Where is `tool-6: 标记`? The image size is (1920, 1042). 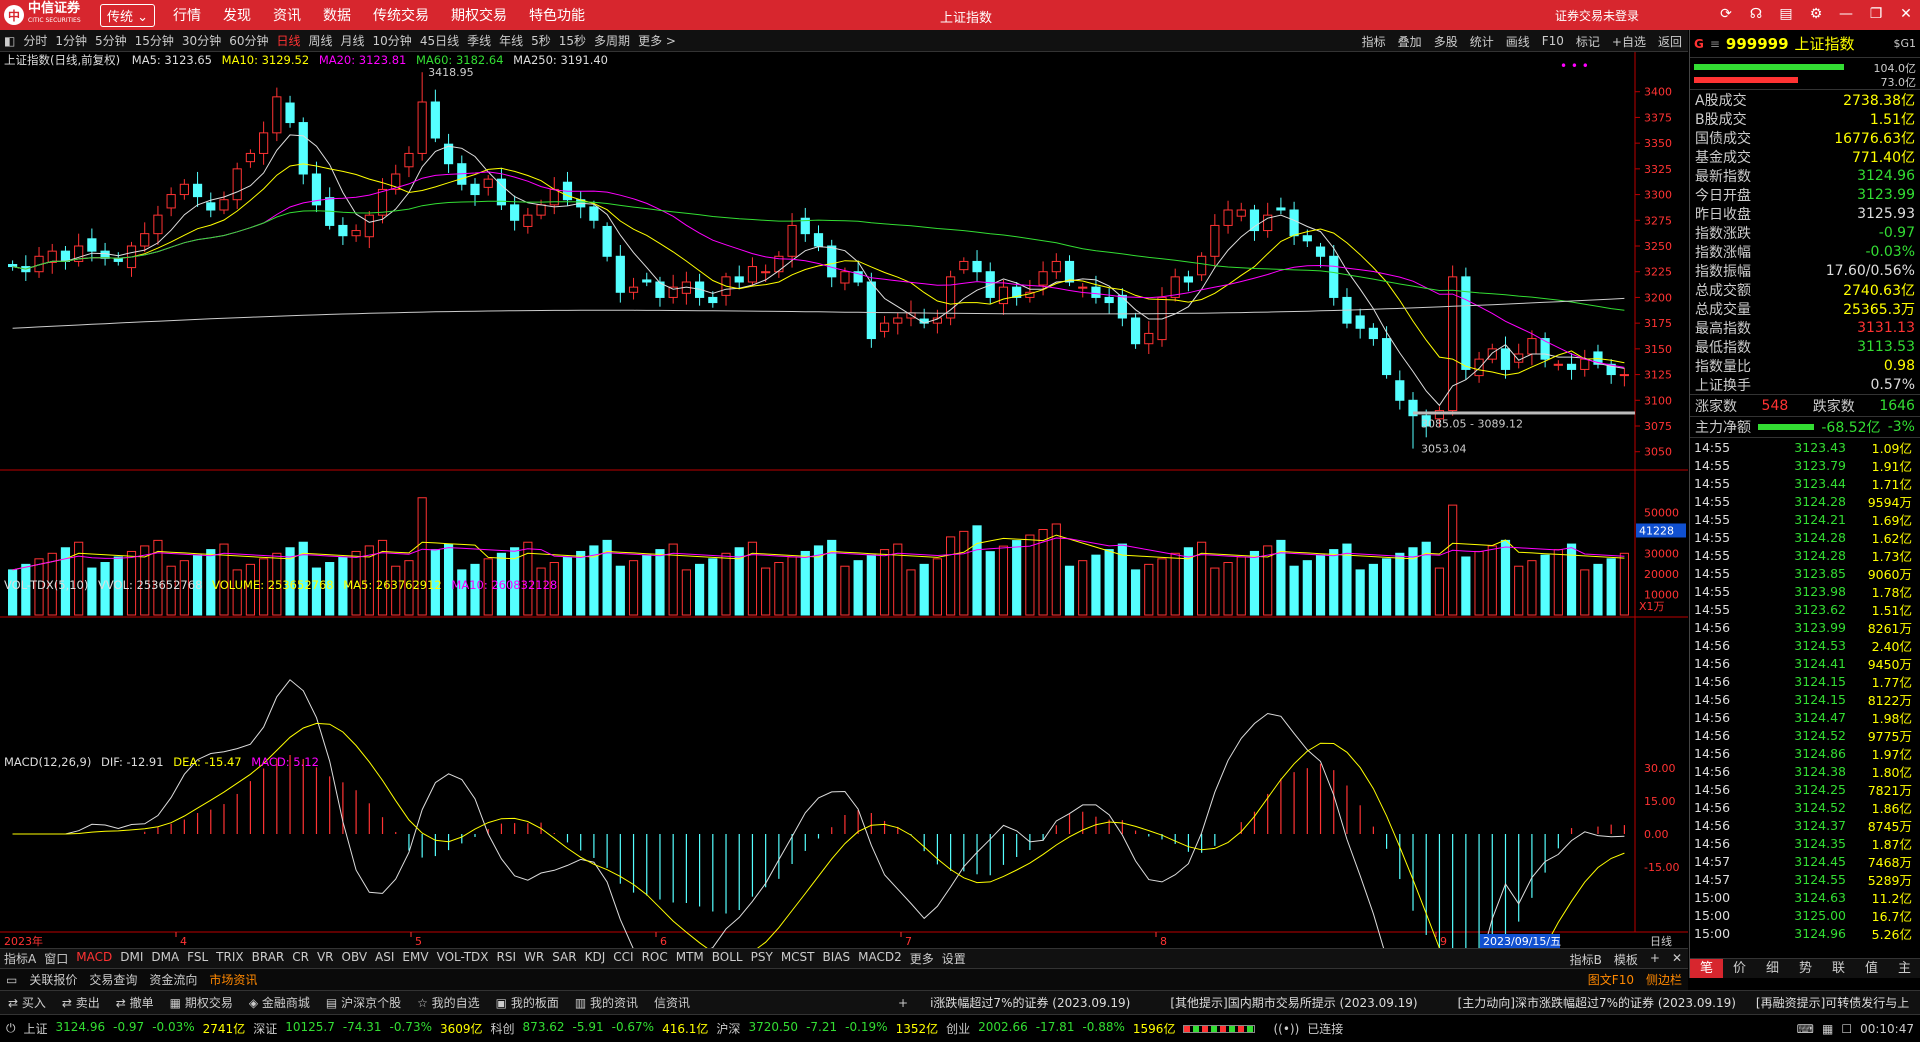 tool-6: 标记 is located at coordinates (1588, 41).